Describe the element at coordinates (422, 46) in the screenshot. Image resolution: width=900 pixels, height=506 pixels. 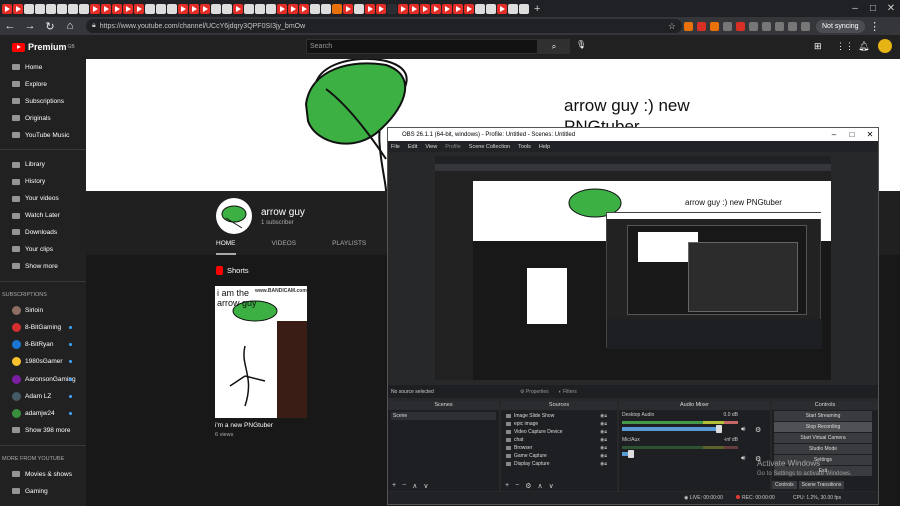
I see `search-input: Search` at that location.